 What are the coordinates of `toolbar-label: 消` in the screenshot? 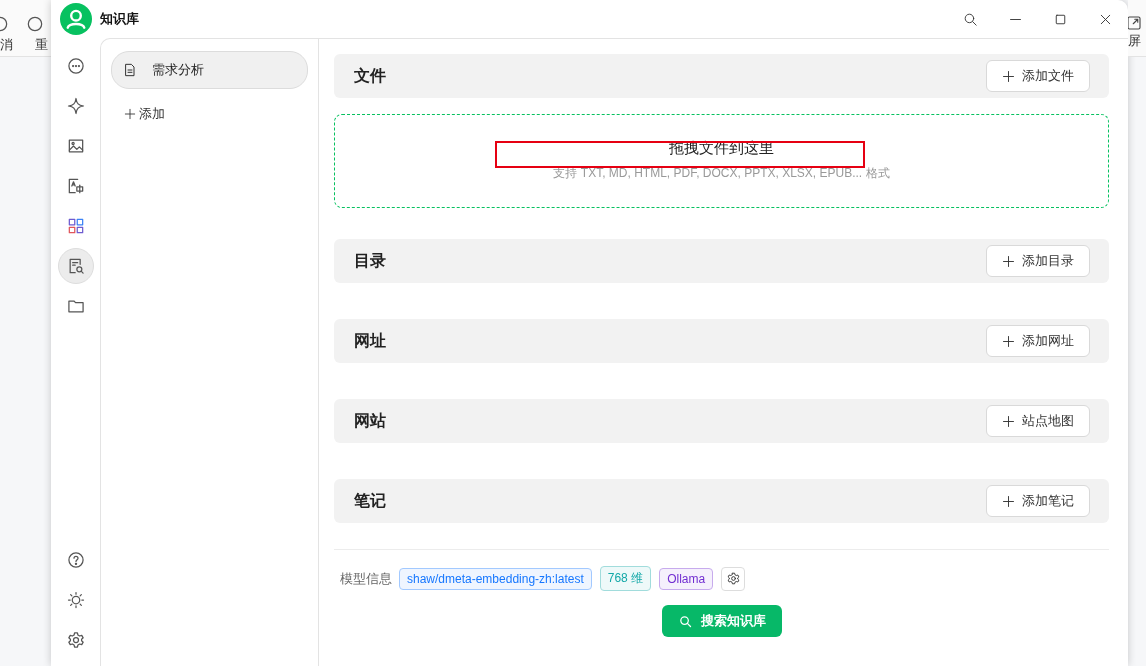 It's located at (6, 45).